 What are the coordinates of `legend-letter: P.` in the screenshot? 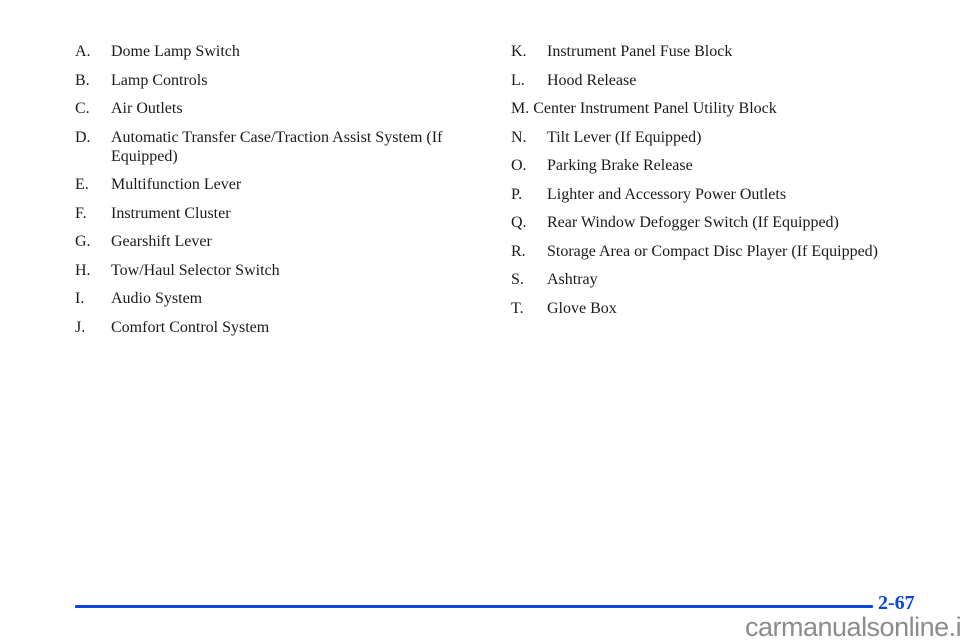 It's located at (517, 194).